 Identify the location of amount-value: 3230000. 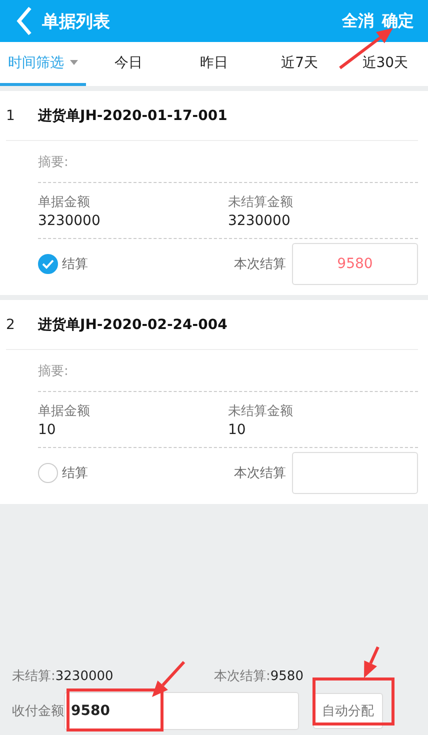
(70, 220).